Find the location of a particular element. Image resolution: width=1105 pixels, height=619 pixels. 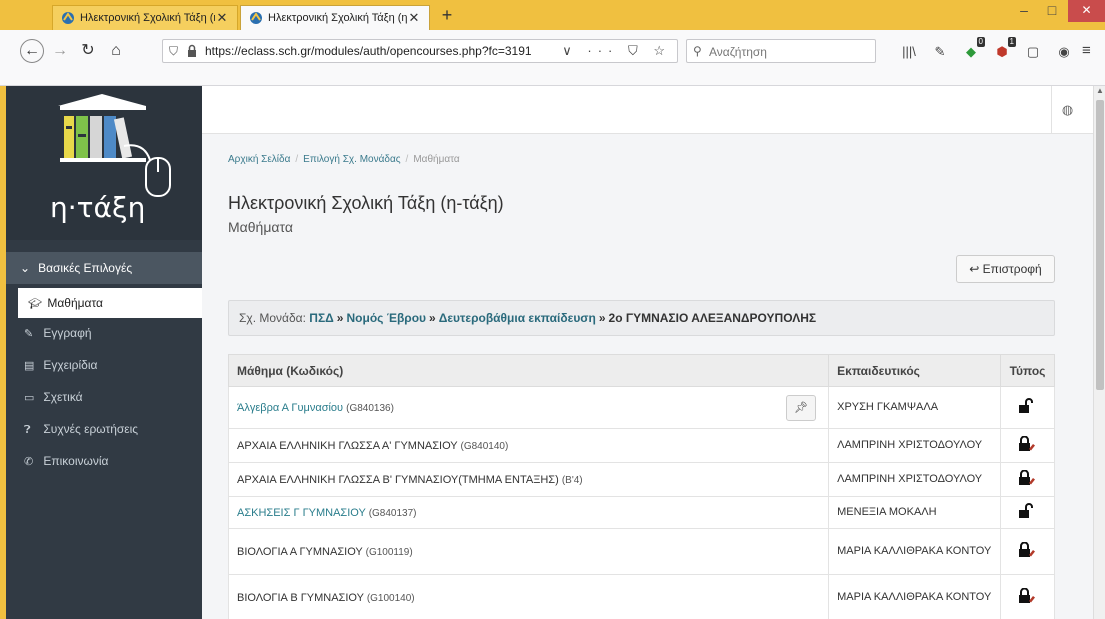

browser-tab: Ηλεκτρονική Σχολική Τάξη (η-τ ✕ is located at coordinates (145, 17).